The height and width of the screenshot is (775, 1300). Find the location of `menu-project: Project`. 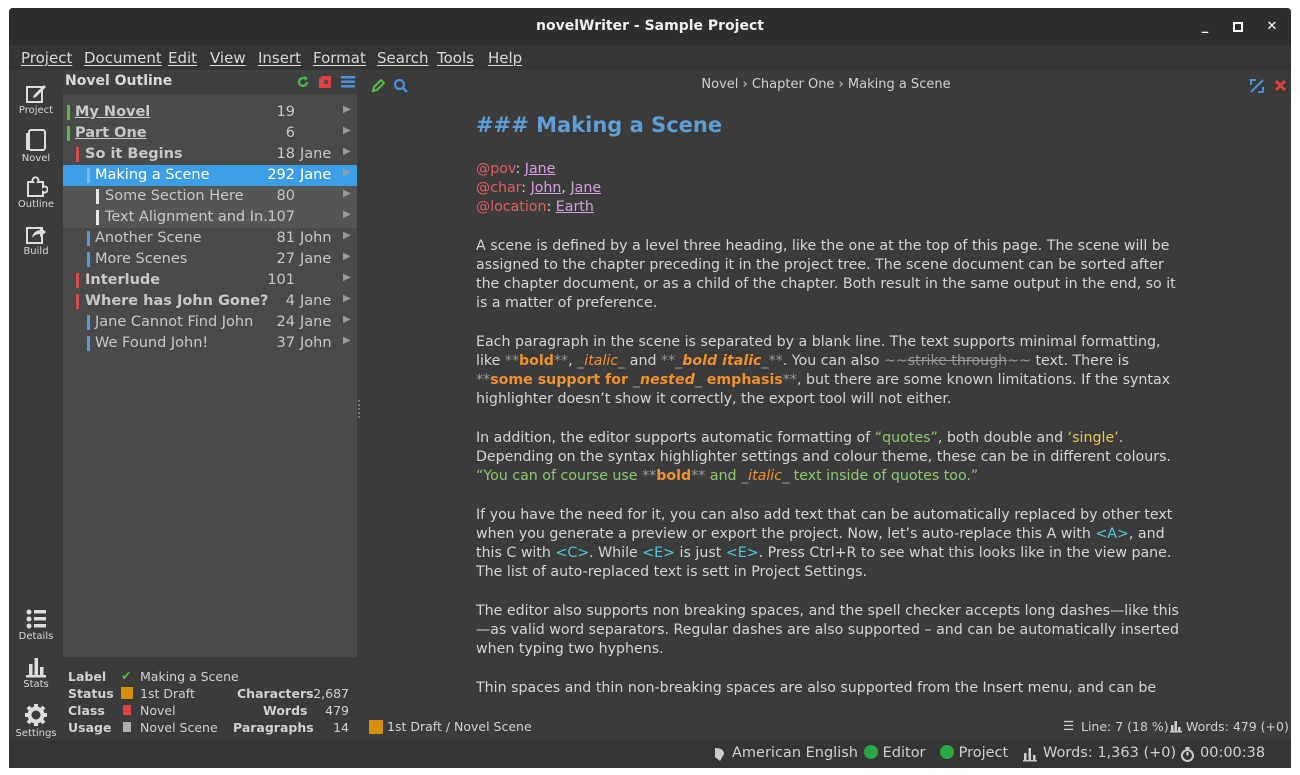

menu-project: Project is located at coordinates (46, 58).